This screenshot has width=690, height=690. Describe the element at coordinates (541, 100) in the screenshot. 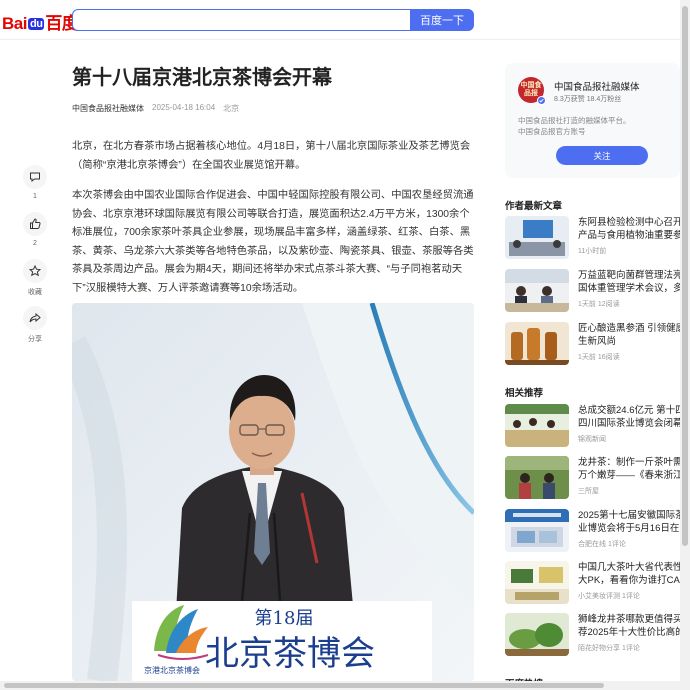

I see `verified-icon` at that location.